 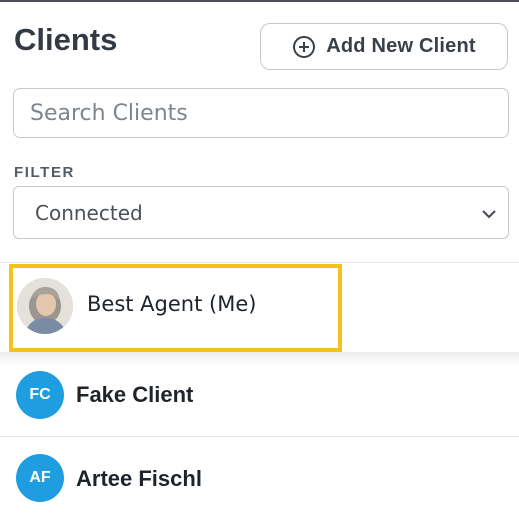 I want to click on filter-label: FILTER, so click(x=44, y=172).